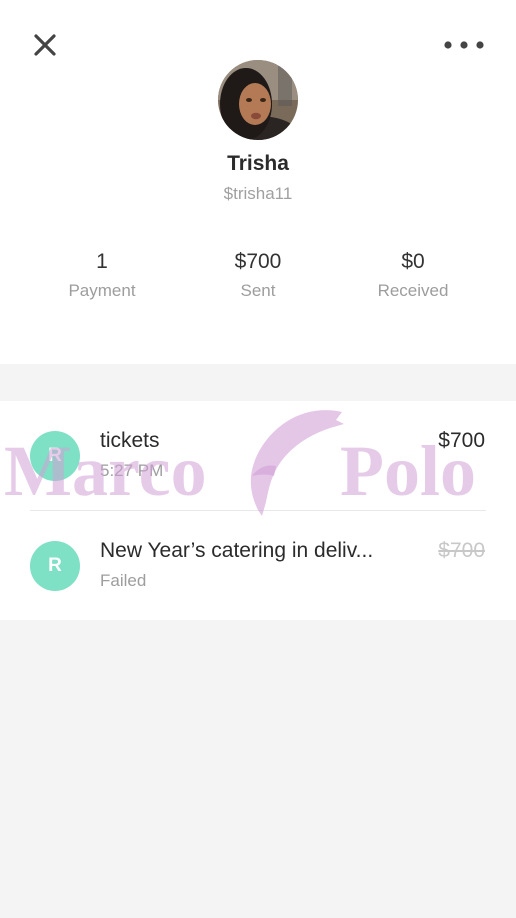 The height and width of the screenshot is (918, 516). Describe the element at coordinates (461, 440) in the screenshot. I see `transaction-amount: $700` at that location.